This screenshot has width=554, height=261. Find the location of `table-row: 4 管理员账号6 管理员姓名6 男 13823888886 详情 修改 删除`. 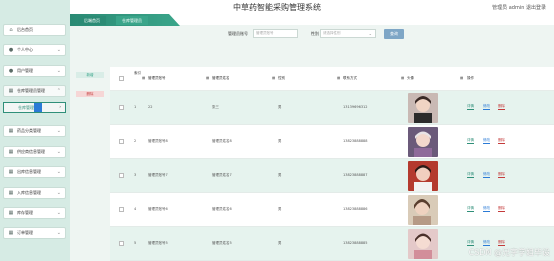

table-row: 4 管理员账号6 管理员姓名6 男 13823888886 详情 修改 删除 is located at coordinates (332, 210).